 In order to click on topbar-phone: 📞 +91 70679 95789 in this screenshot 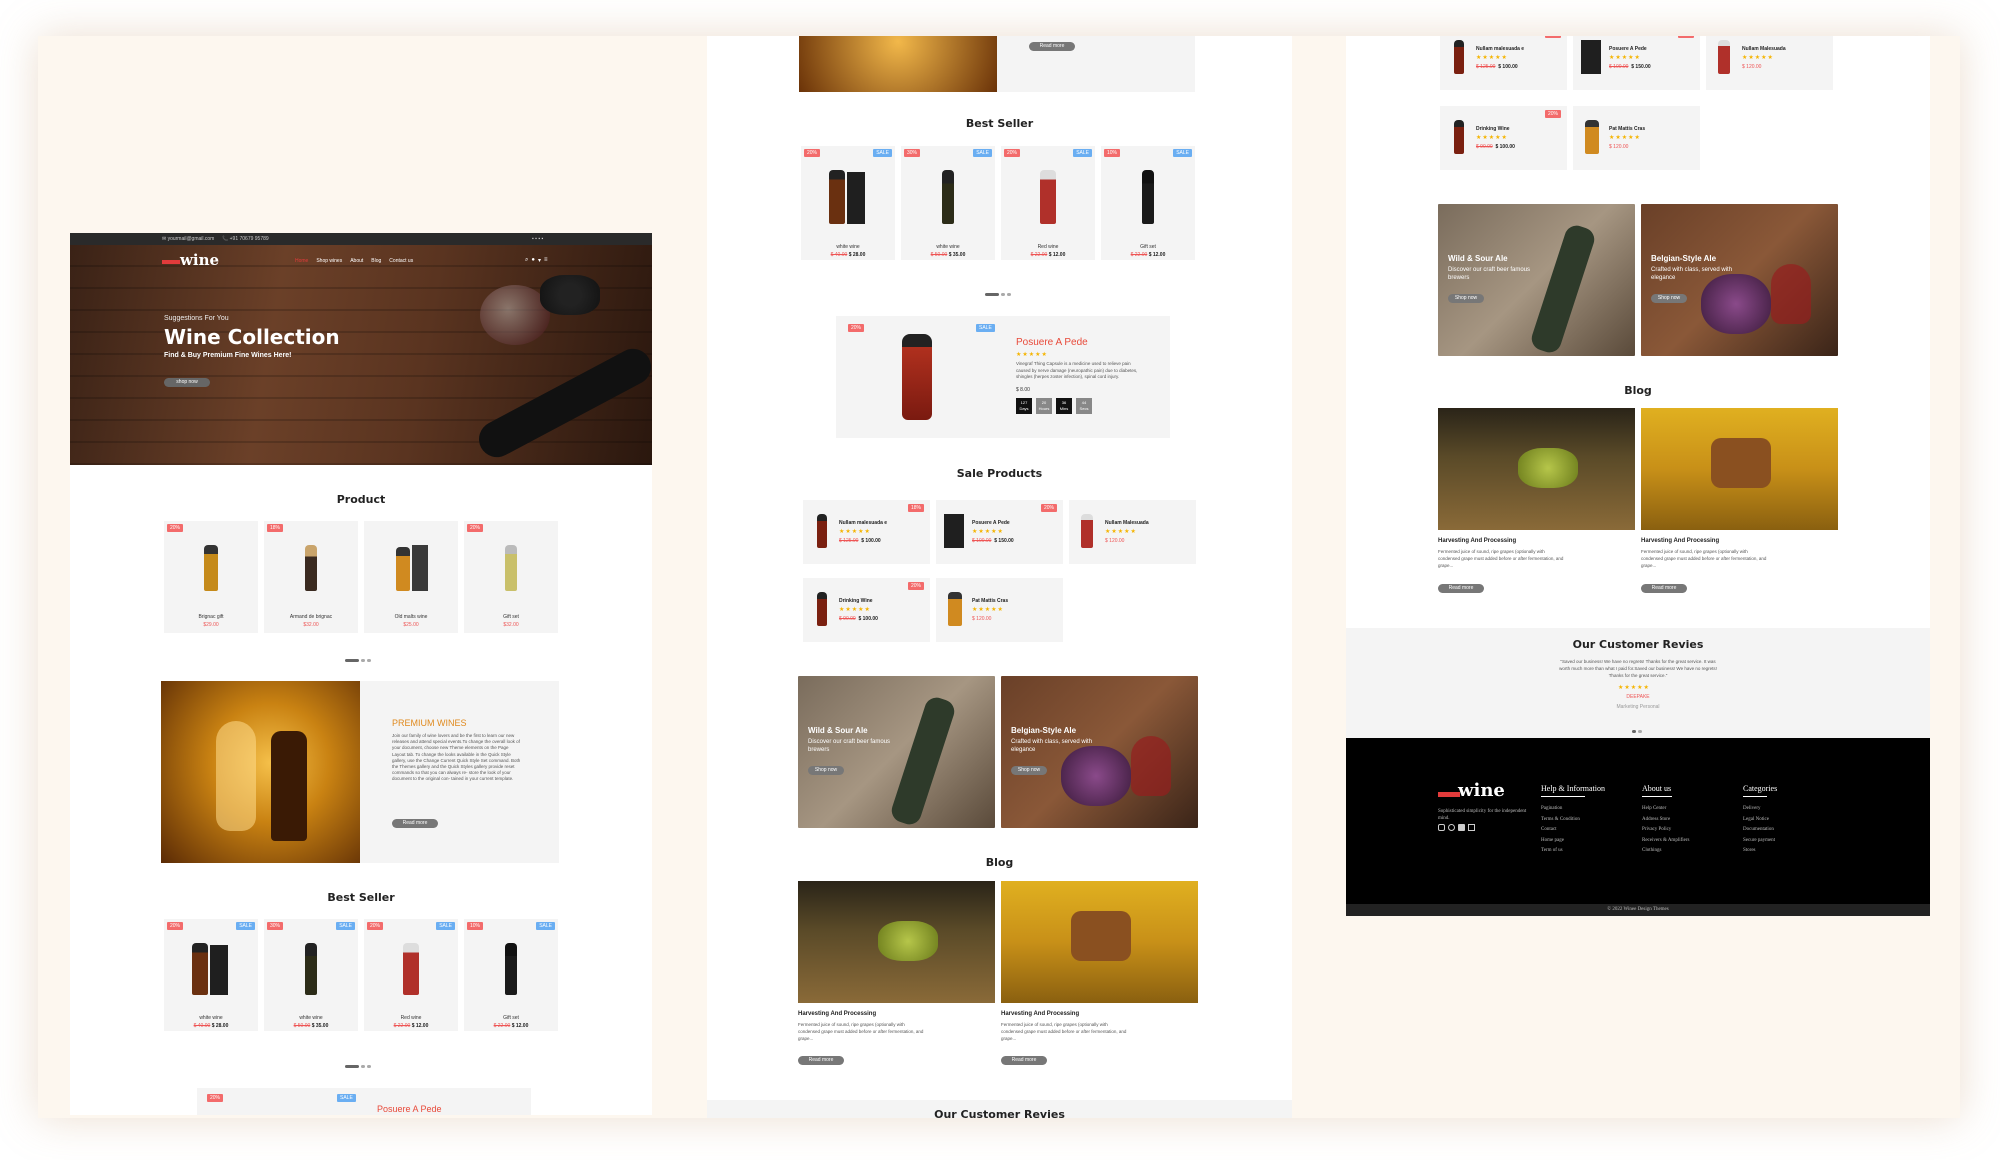, I will do `click(245, 239)`.